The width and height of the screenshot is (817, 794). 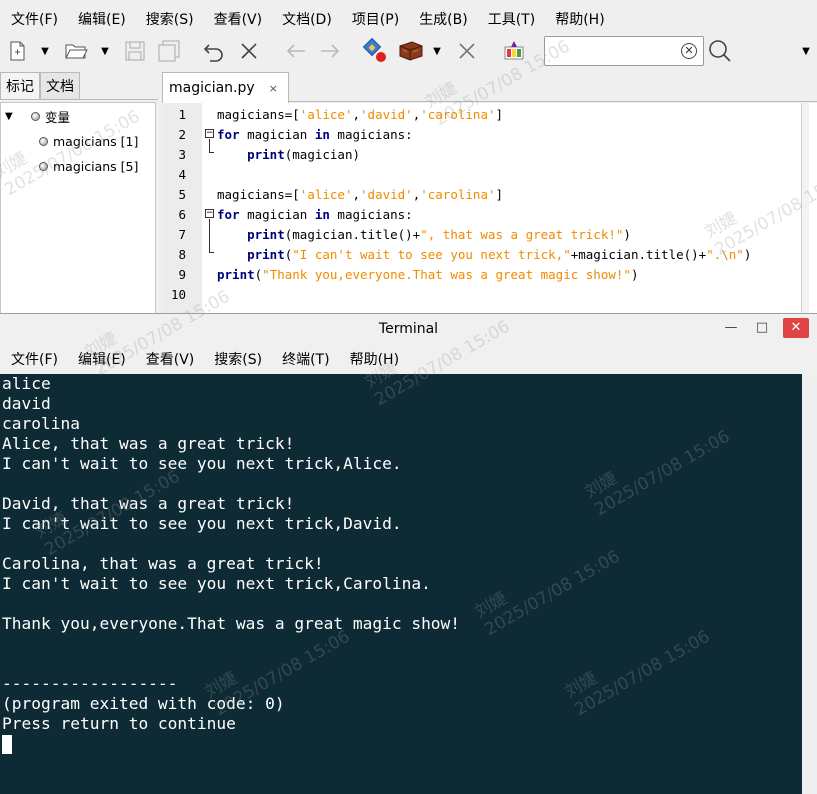 I want to click on tree-label: 变量, so click(x=58, y=117).